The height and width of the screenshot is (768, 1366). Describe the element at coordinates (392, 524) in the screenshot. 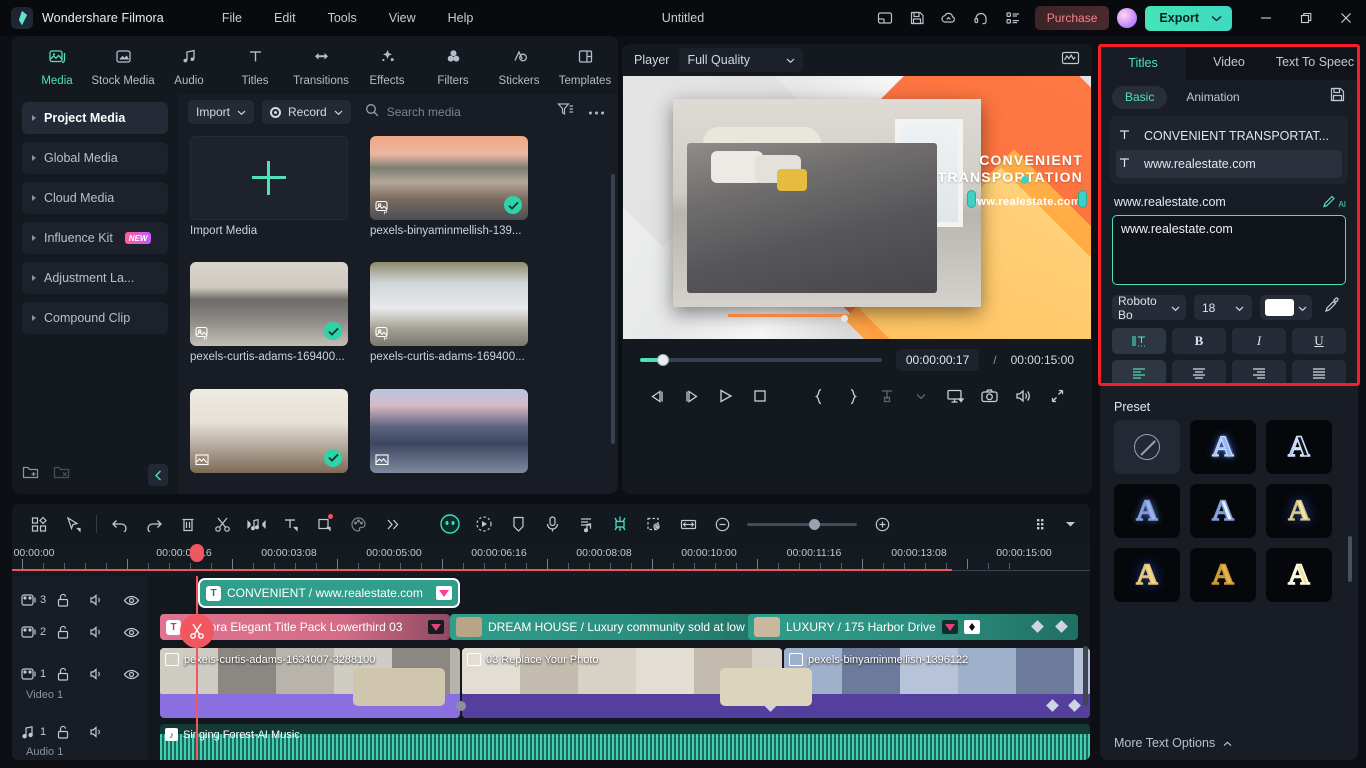

I see `more-tools-icon` at that location.